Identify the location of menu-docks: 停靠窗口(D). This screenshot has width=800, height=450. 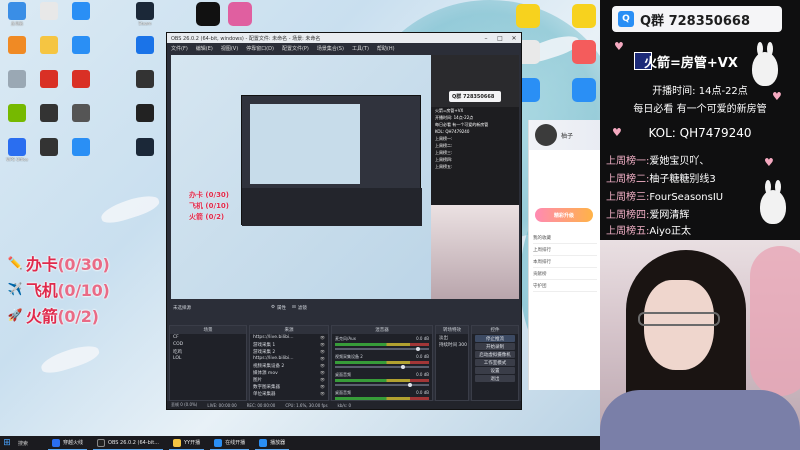
(260, 48).